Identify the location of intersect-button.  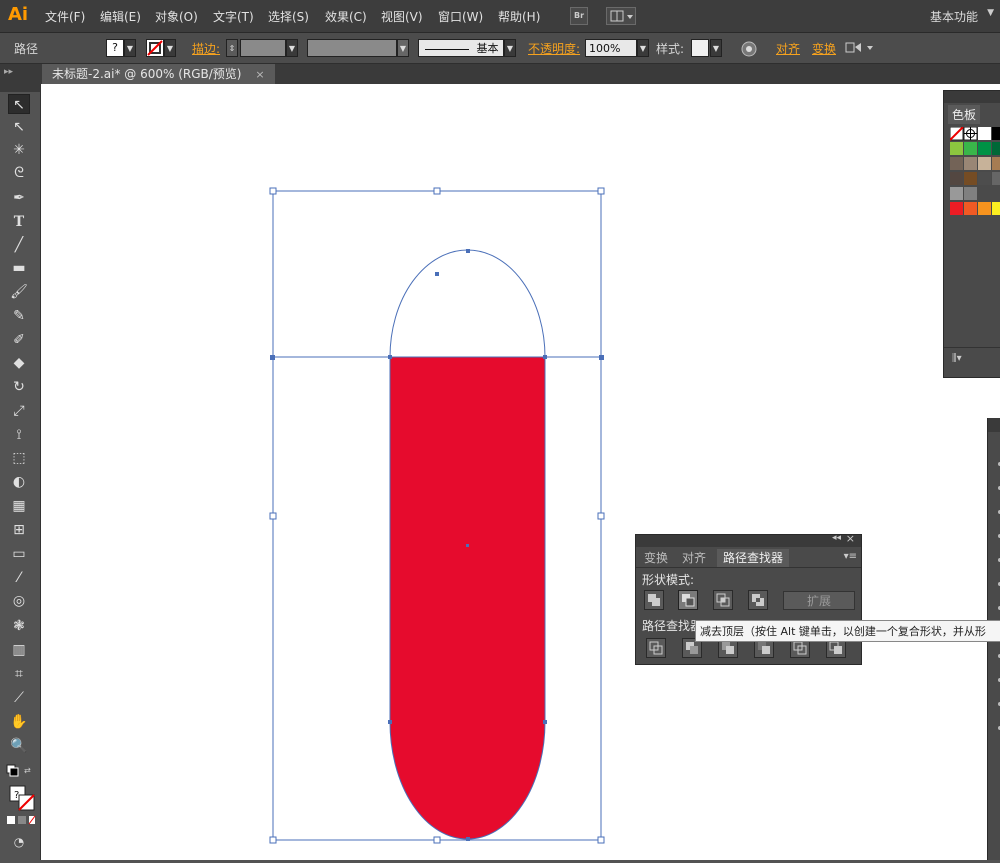
(723, 600).